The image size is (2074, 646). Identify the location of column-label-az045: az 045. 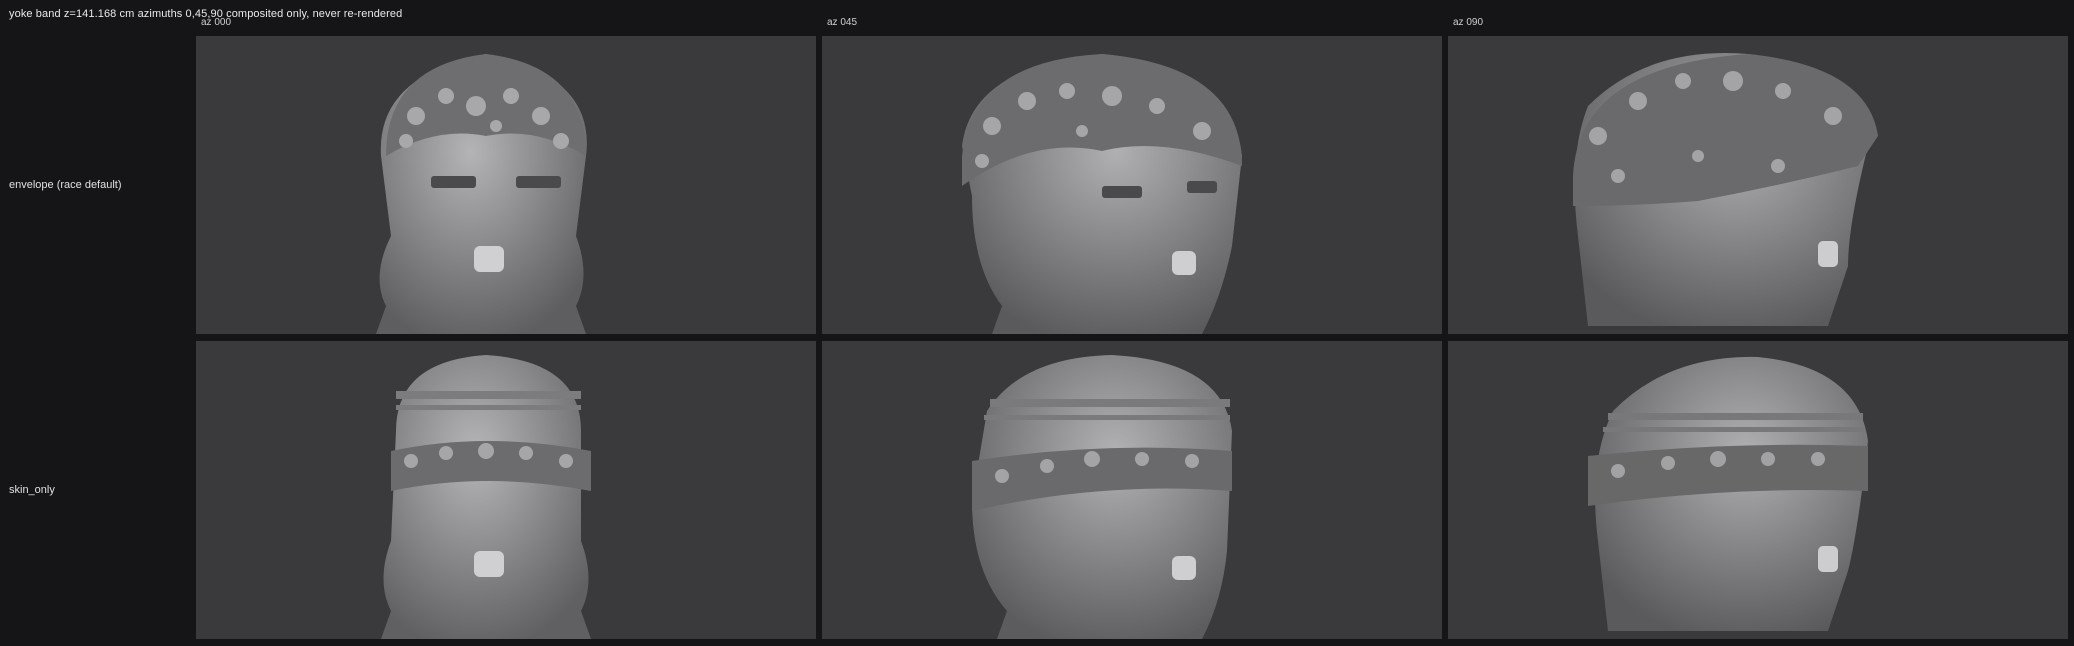
(842, 22).